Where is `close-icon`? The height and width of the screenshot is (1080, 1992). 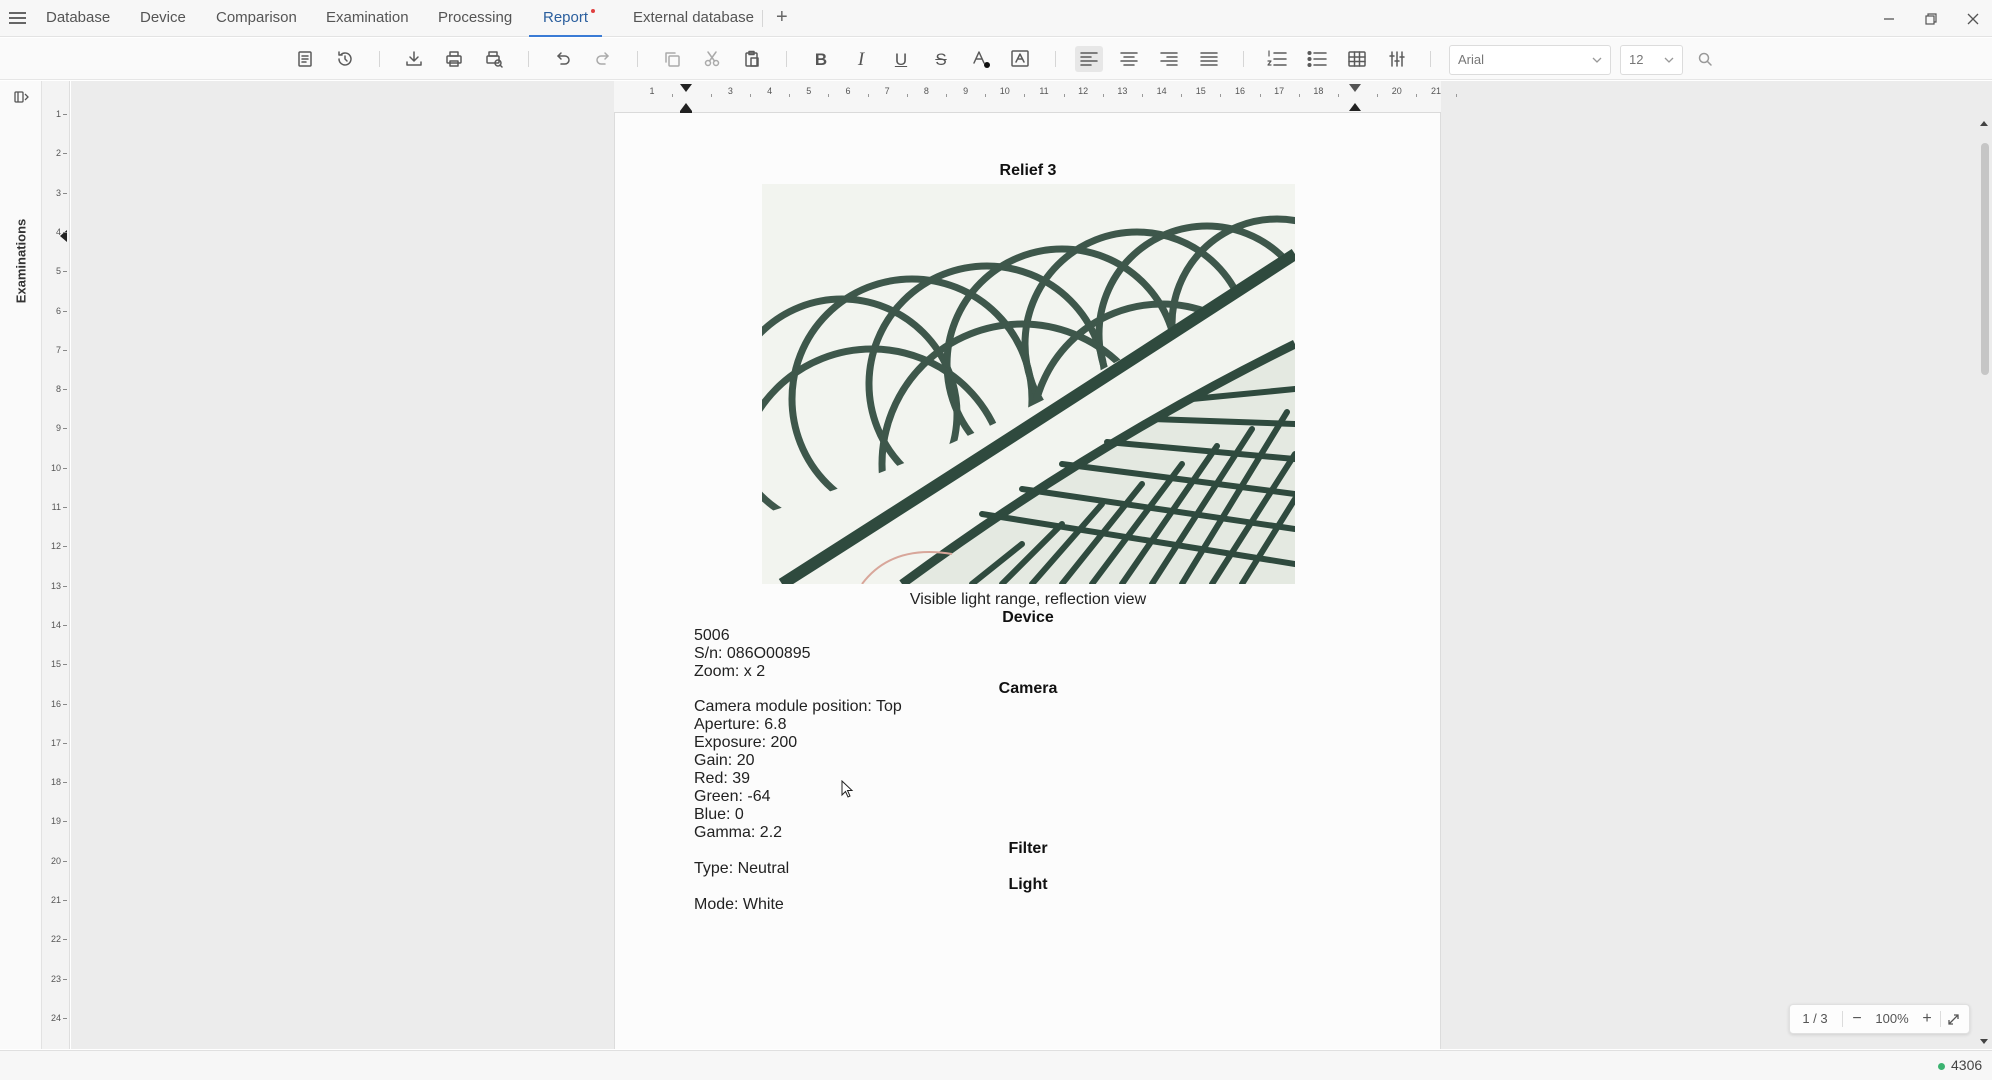
close-icon is located at coordinates (1973, 19).